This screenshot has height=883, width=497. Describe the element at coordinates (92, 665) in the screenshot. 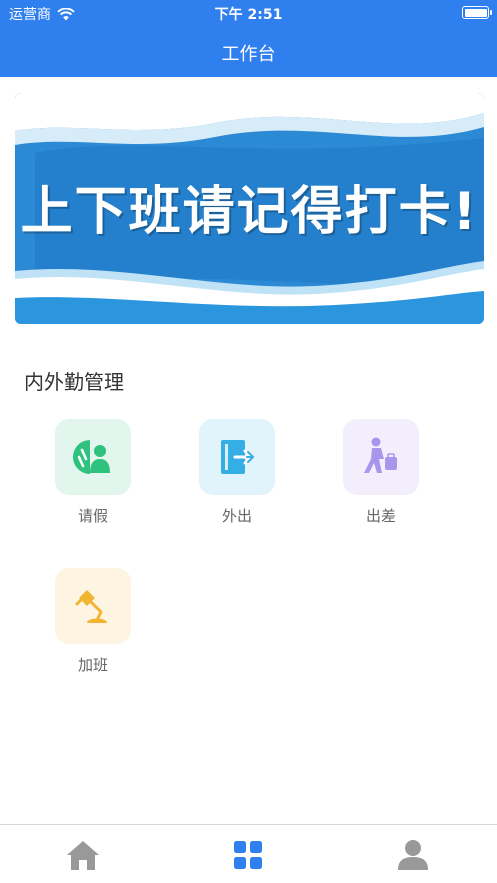

I see `tile-overtime-label: 加班` at that location.